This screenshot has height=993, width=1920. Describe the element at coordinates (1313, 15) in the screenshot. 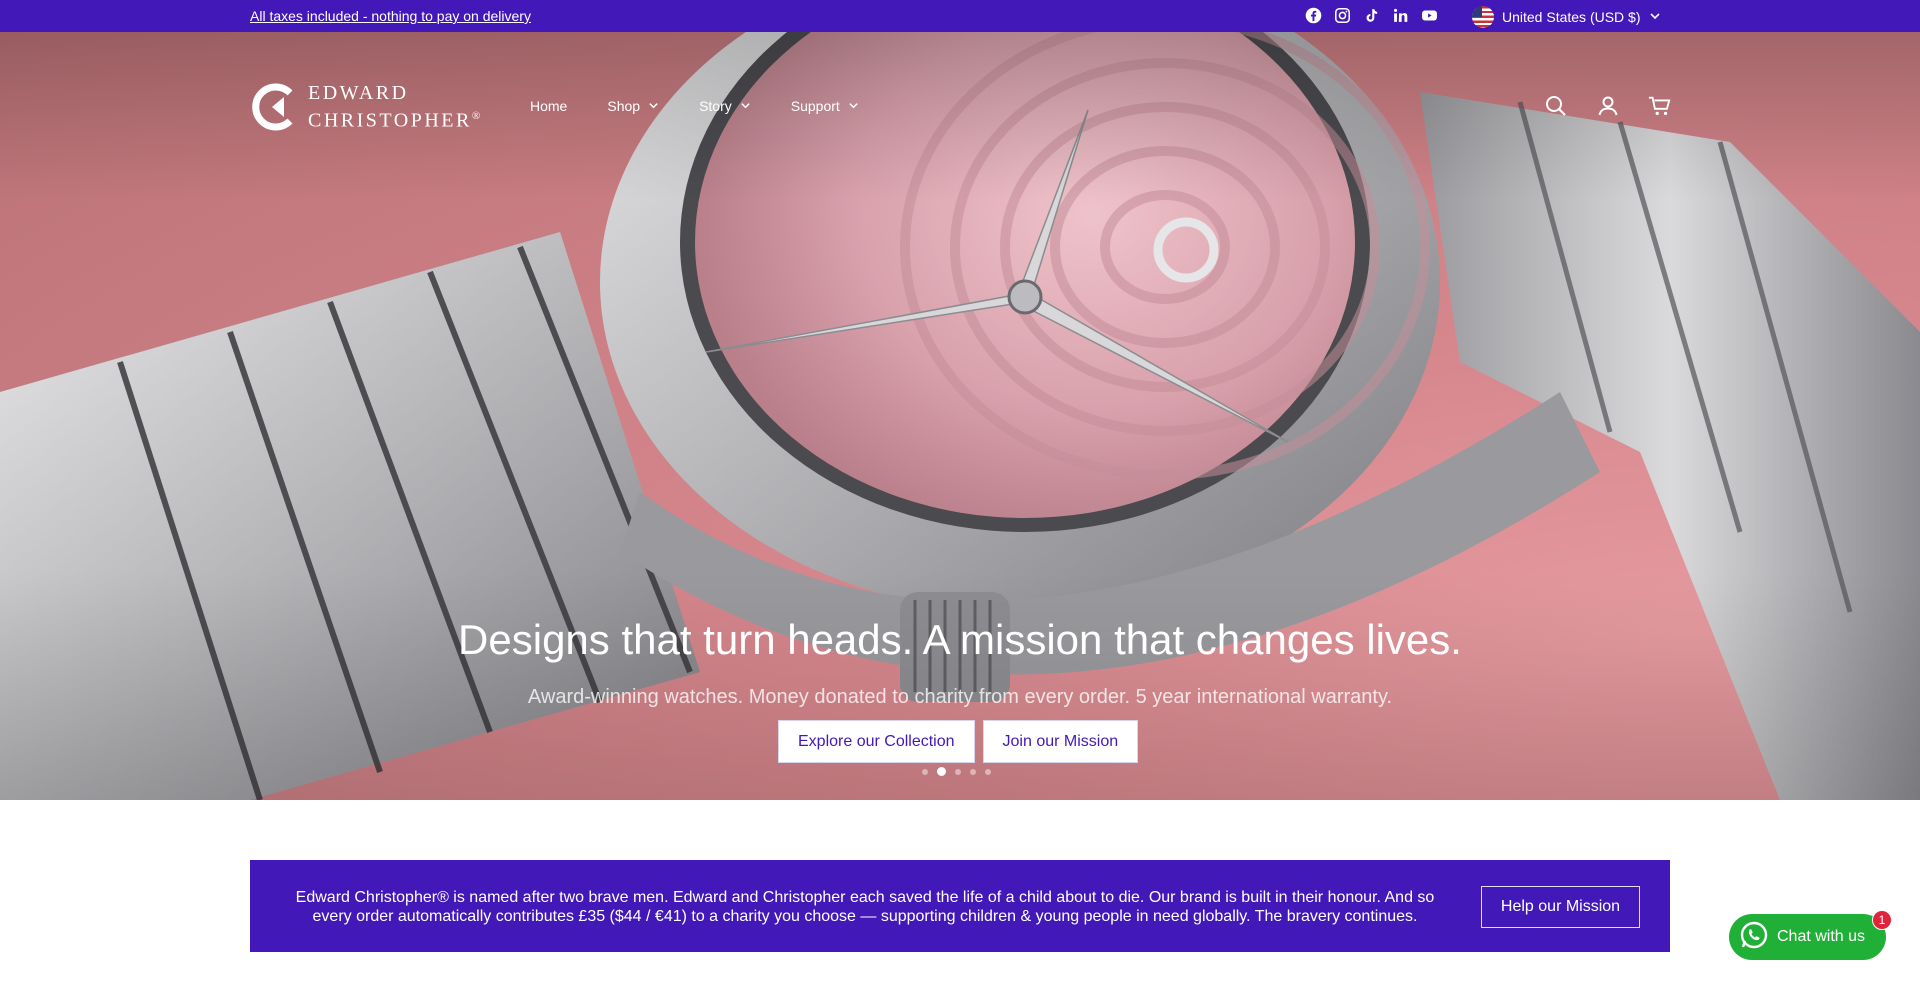

I see `facebook-icon` at that location.